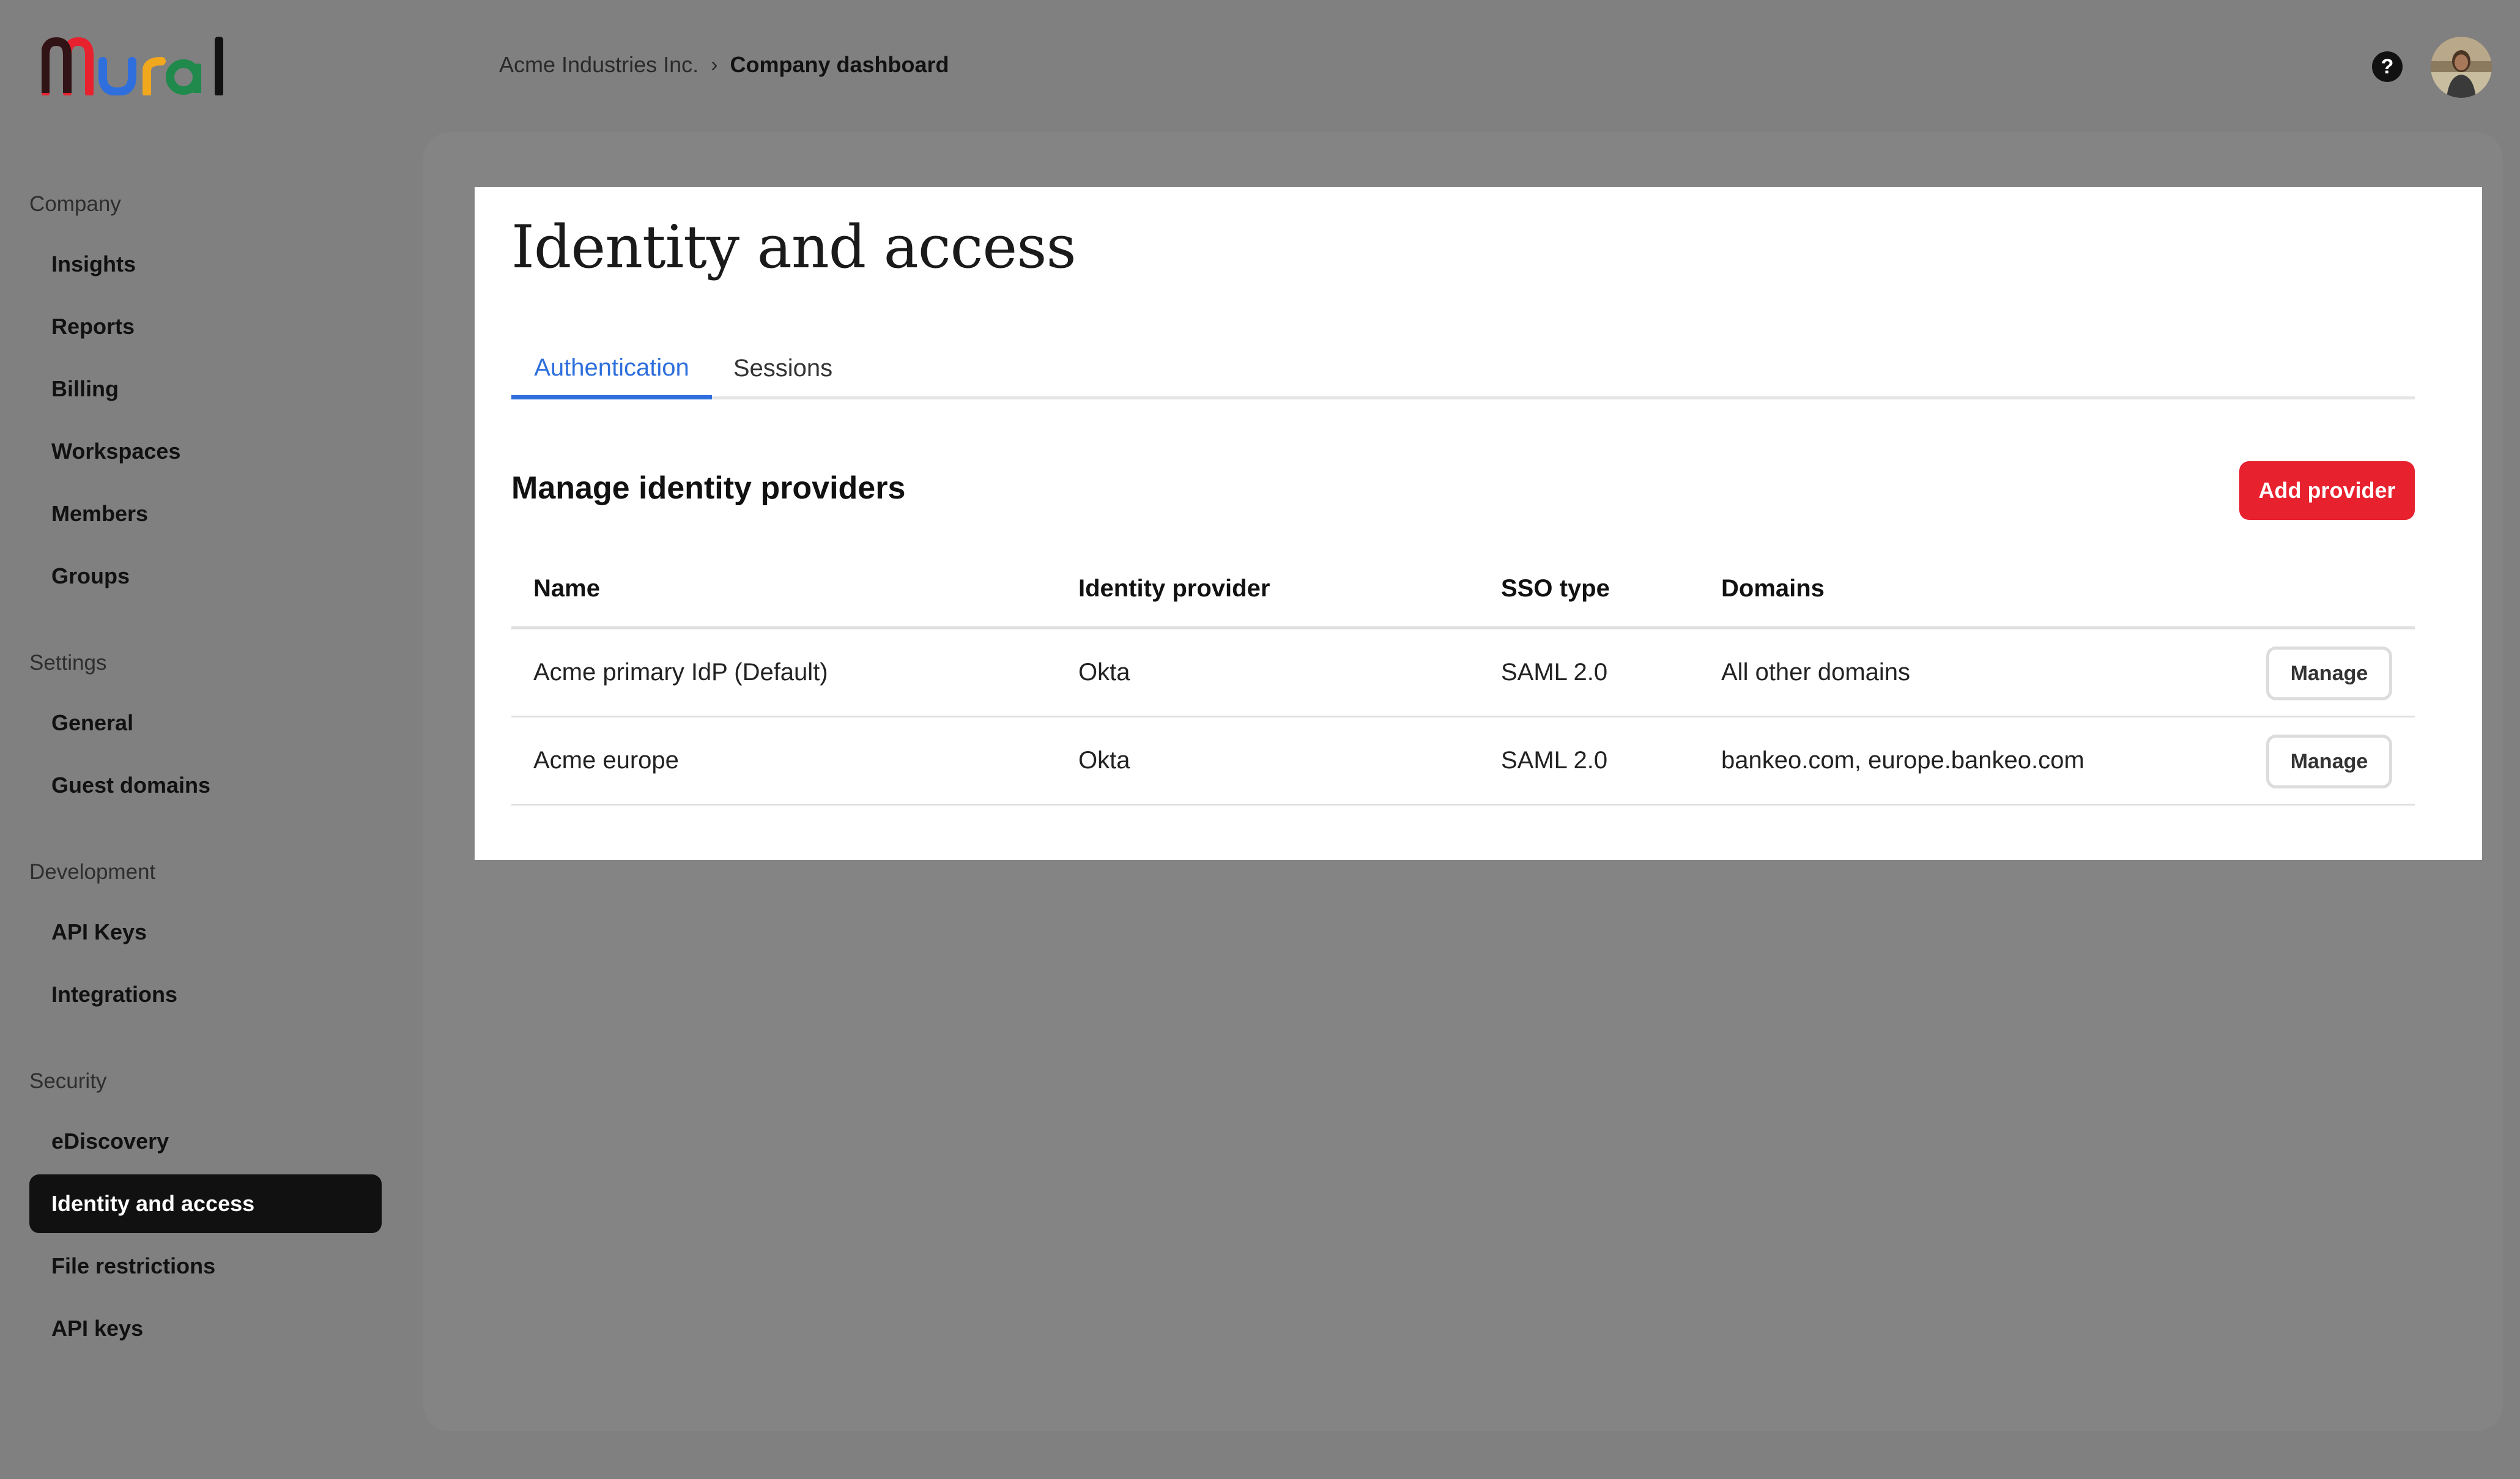  I want to click on sidebar-item-guest-domains: Guest domains, so click(205, 786).